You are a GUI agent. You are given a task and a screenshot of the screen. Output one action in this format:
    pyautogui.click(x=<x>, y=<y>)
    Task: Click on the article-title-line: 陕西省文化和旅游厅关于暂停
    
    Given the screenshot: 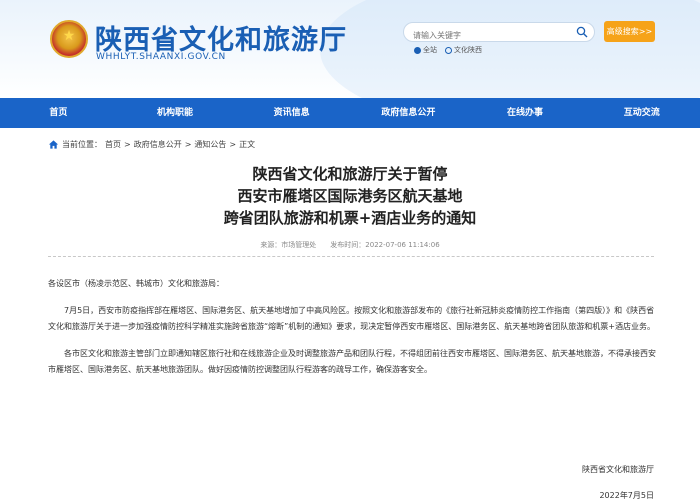 What is the action you would take?
    pyautogui.click(x=350, y=174)
    